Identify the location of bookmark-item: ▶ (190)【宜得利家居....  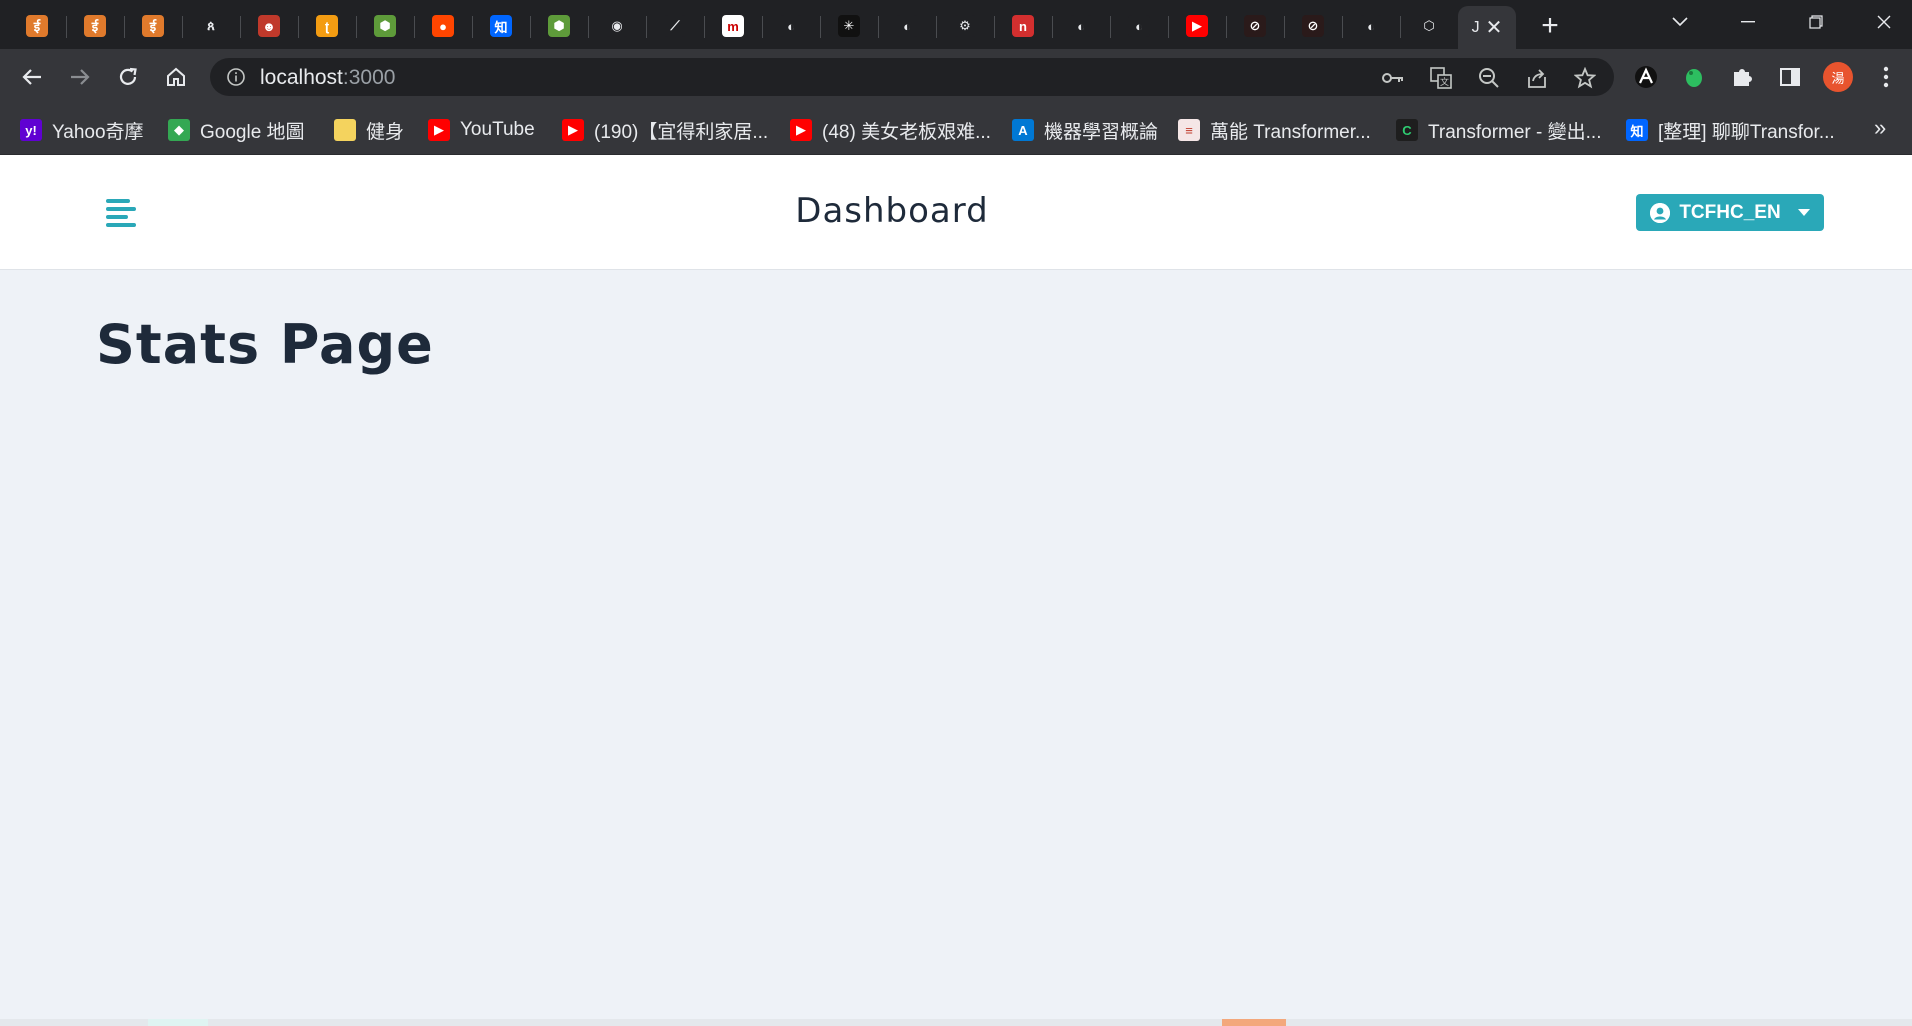
(665, 130).